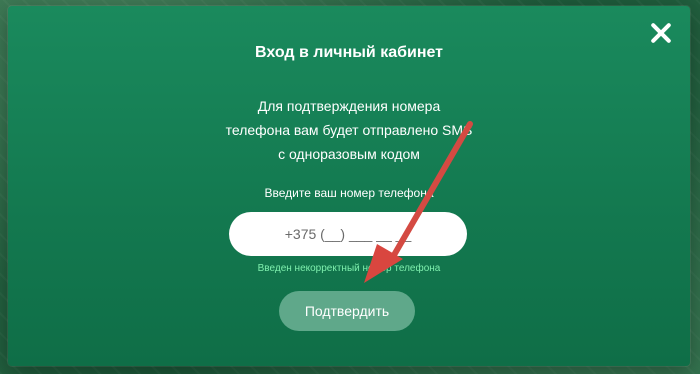  Describe the element at coordinates (661, 33) in the screenshot. I see `close-icon` at that location.